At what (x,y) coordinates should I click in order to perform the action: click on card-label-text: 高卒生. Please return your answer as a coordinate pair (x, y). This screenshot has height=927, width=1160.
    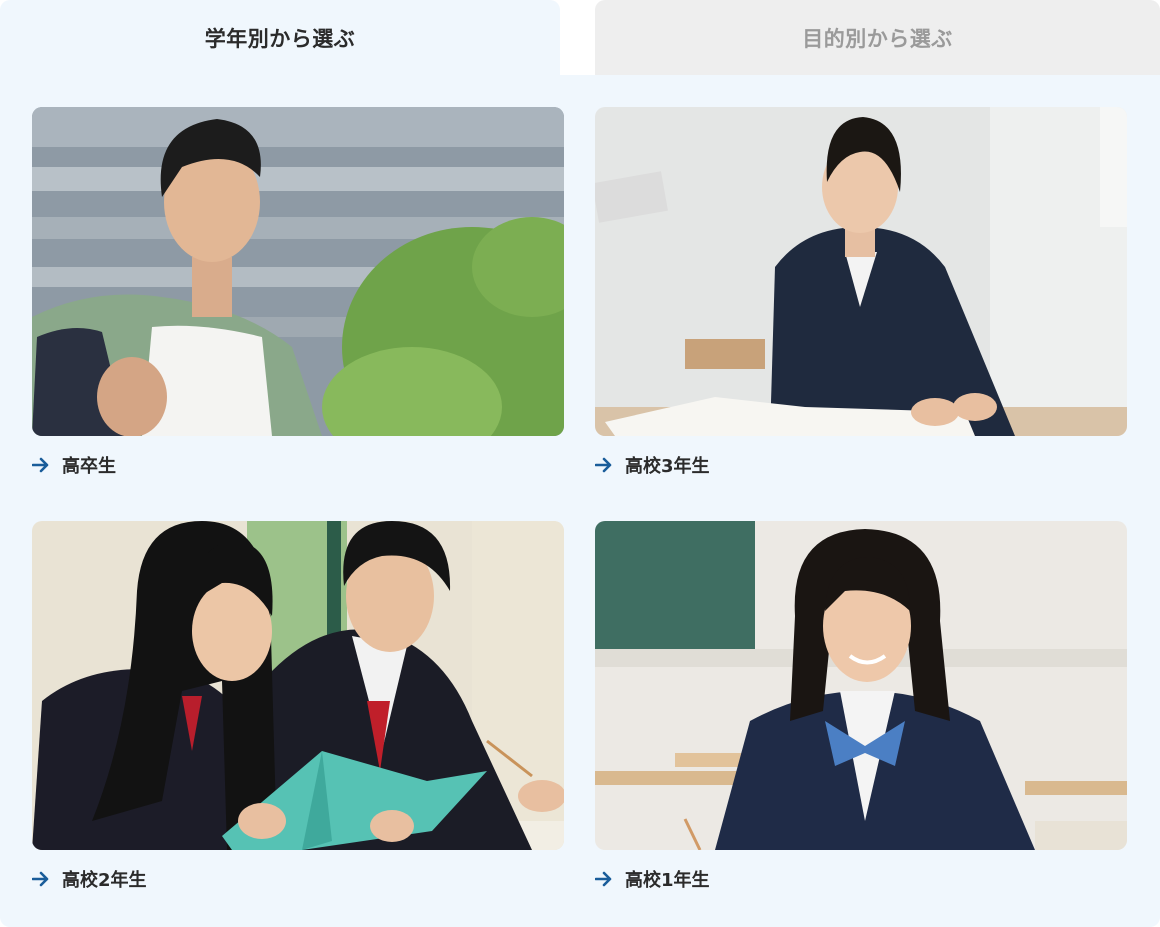
    Looking at the image, I should click on (89, 466).